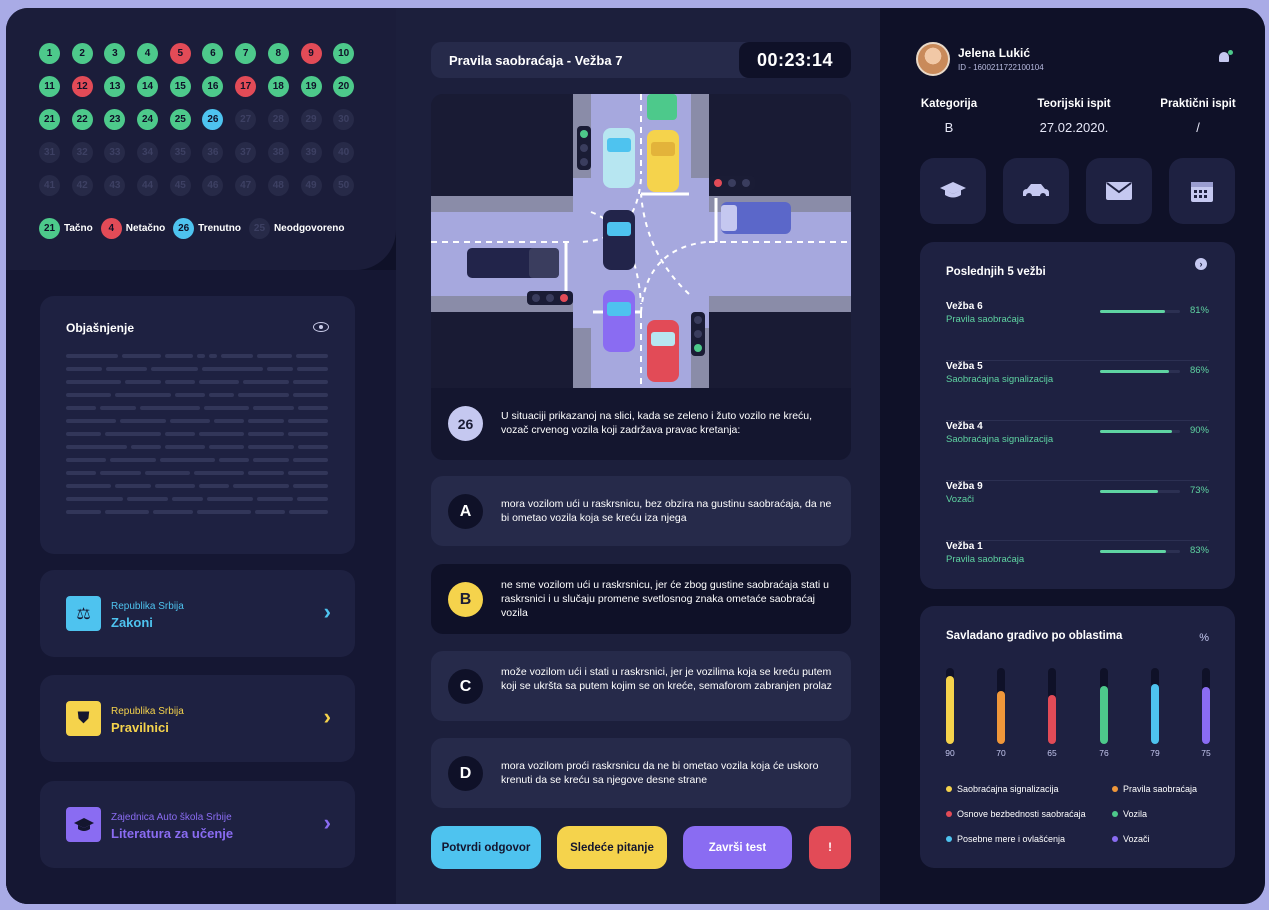 The image size is (1269, 910). What do you see at coordinates (82, 86) in the screenshot?
I see `question-number-button: 12` at bounding box center [82, 86].